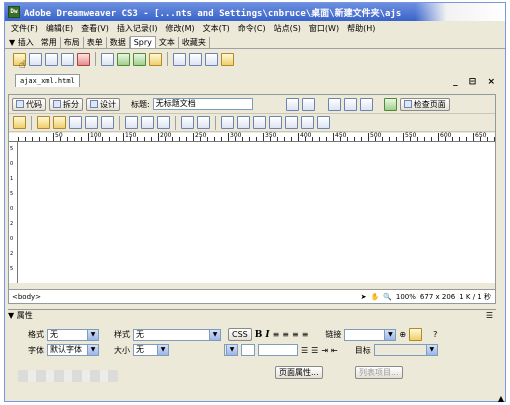  I want to click on copy-icon, so click(147, 122).